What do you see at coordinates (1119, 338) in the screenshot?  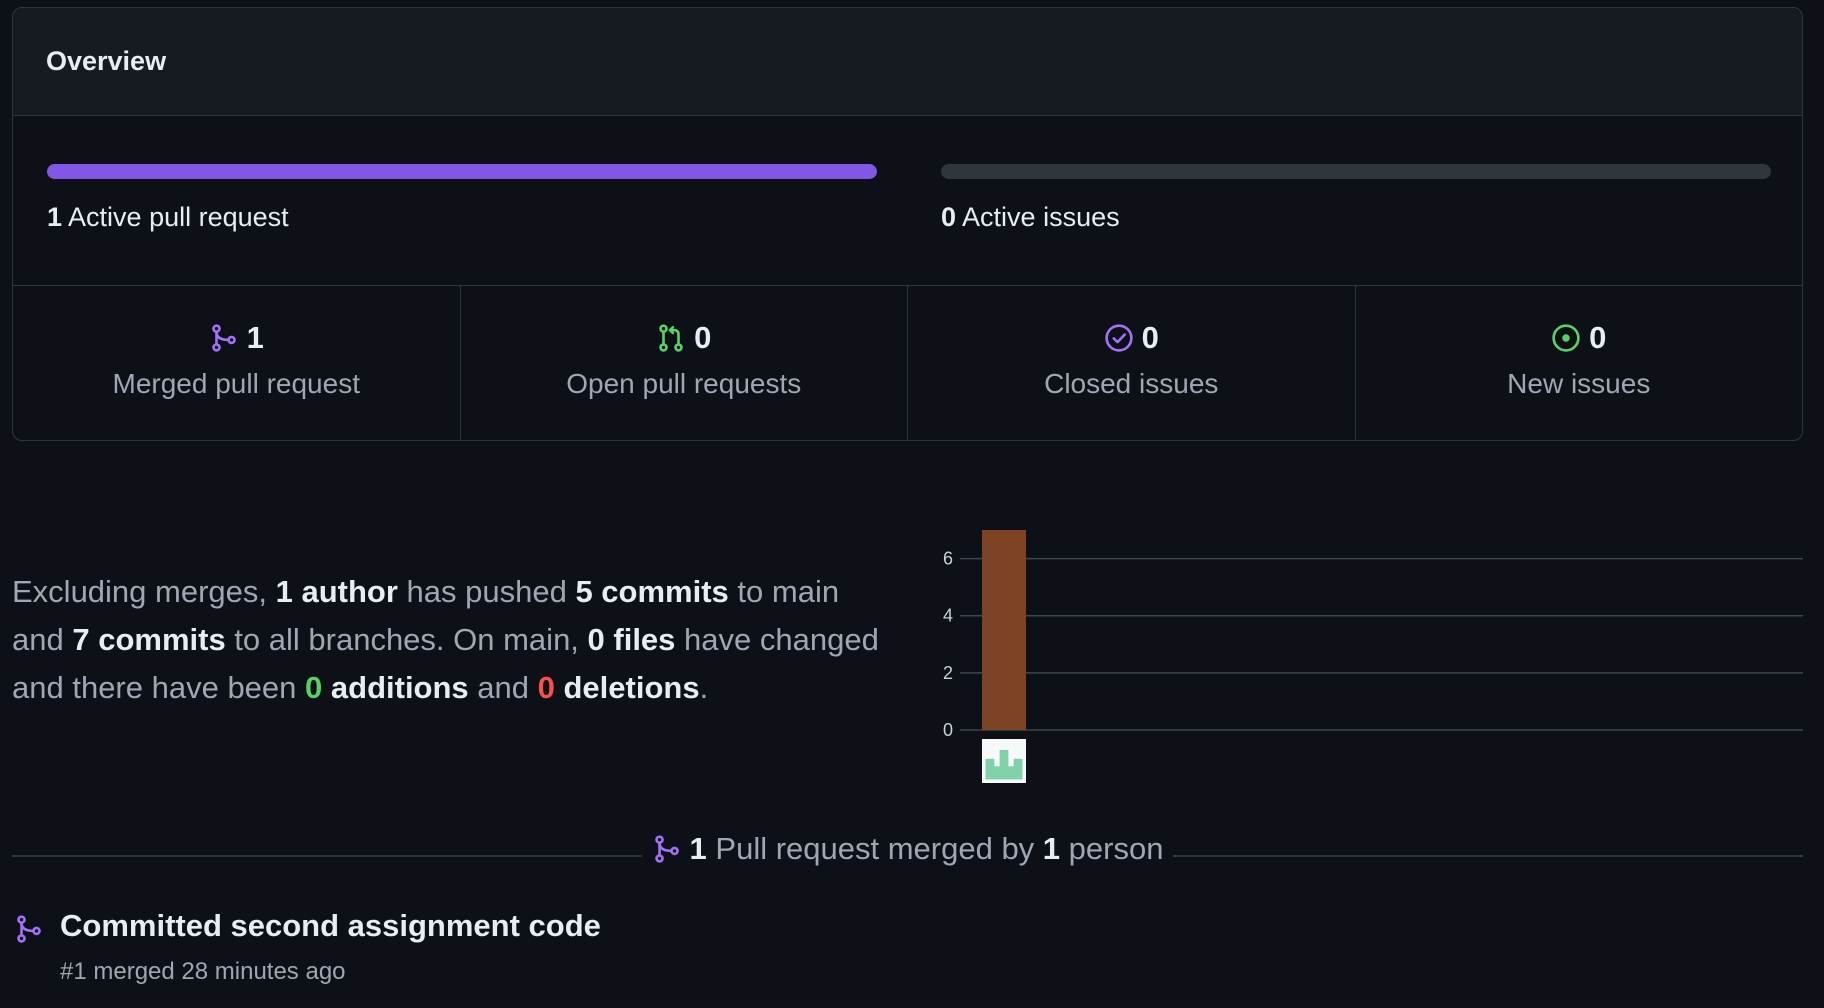 I see `issue-closed-icon` at bounding box center [1119, 338].